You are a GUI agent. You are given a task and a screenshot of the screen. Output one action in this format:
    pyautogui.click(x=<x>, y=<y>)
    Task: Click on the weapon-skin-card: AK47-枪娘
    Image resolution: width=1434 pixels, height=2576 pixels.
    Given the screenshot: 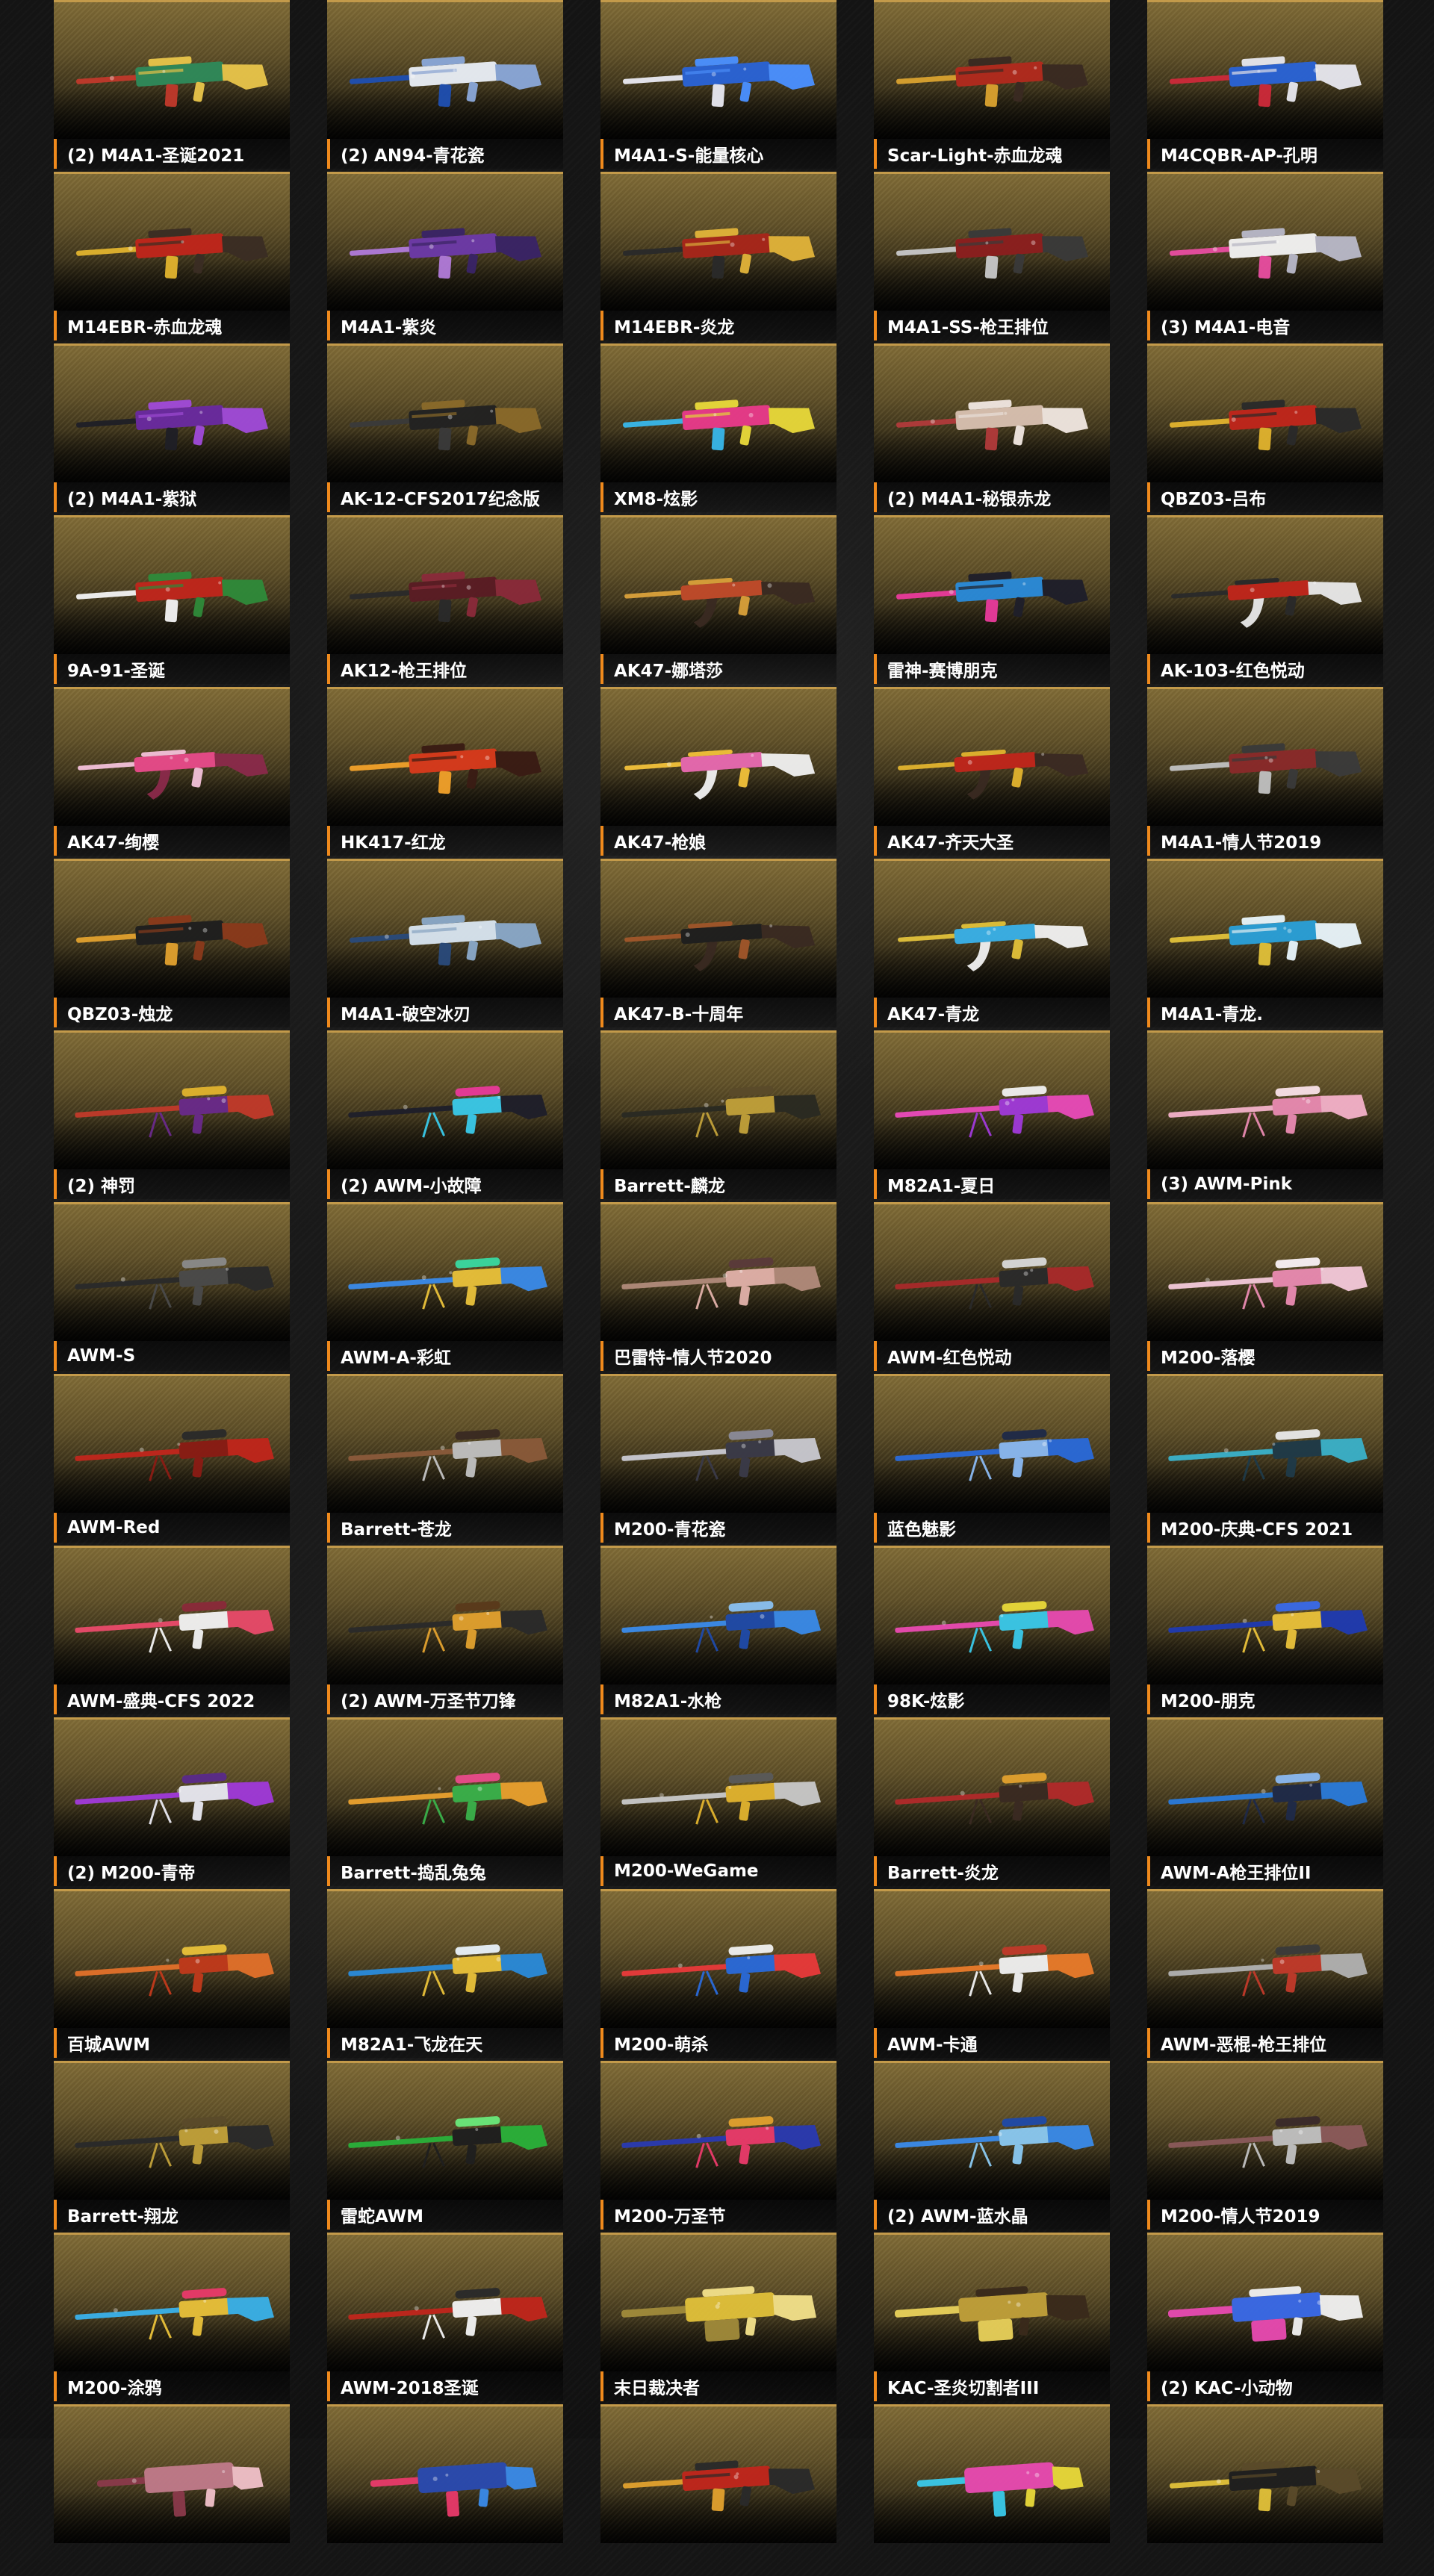 What is the action you would take?
    pyautogui.click(x=718, y=773)
    